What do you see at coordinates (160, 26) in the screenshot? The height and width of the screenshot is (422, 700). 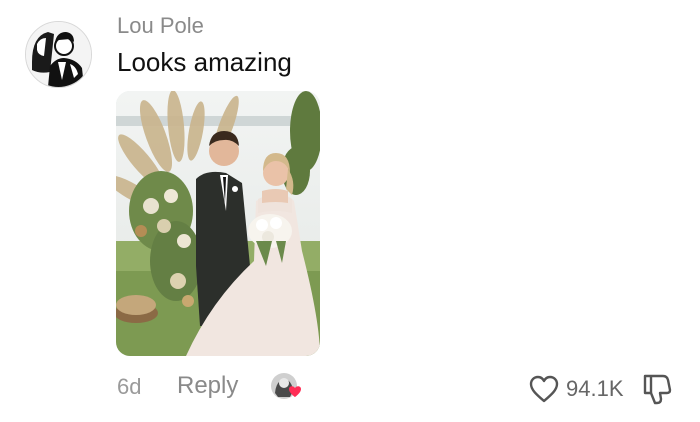 I see `comment-username: Lou Pole` at bounding box center [160, 26].